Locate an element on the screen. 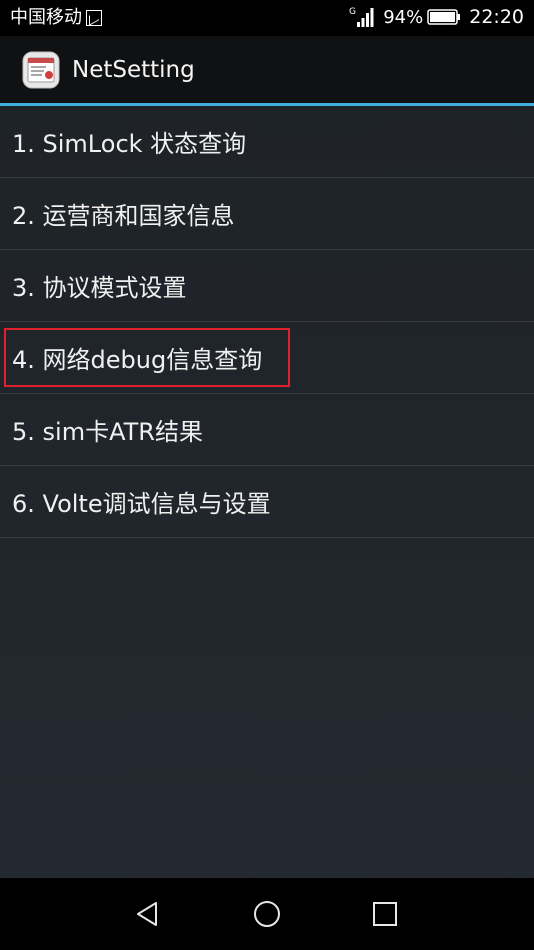  menu-item-label: 6. Volte调试信息与设置 is located at coordinates (141, 504).